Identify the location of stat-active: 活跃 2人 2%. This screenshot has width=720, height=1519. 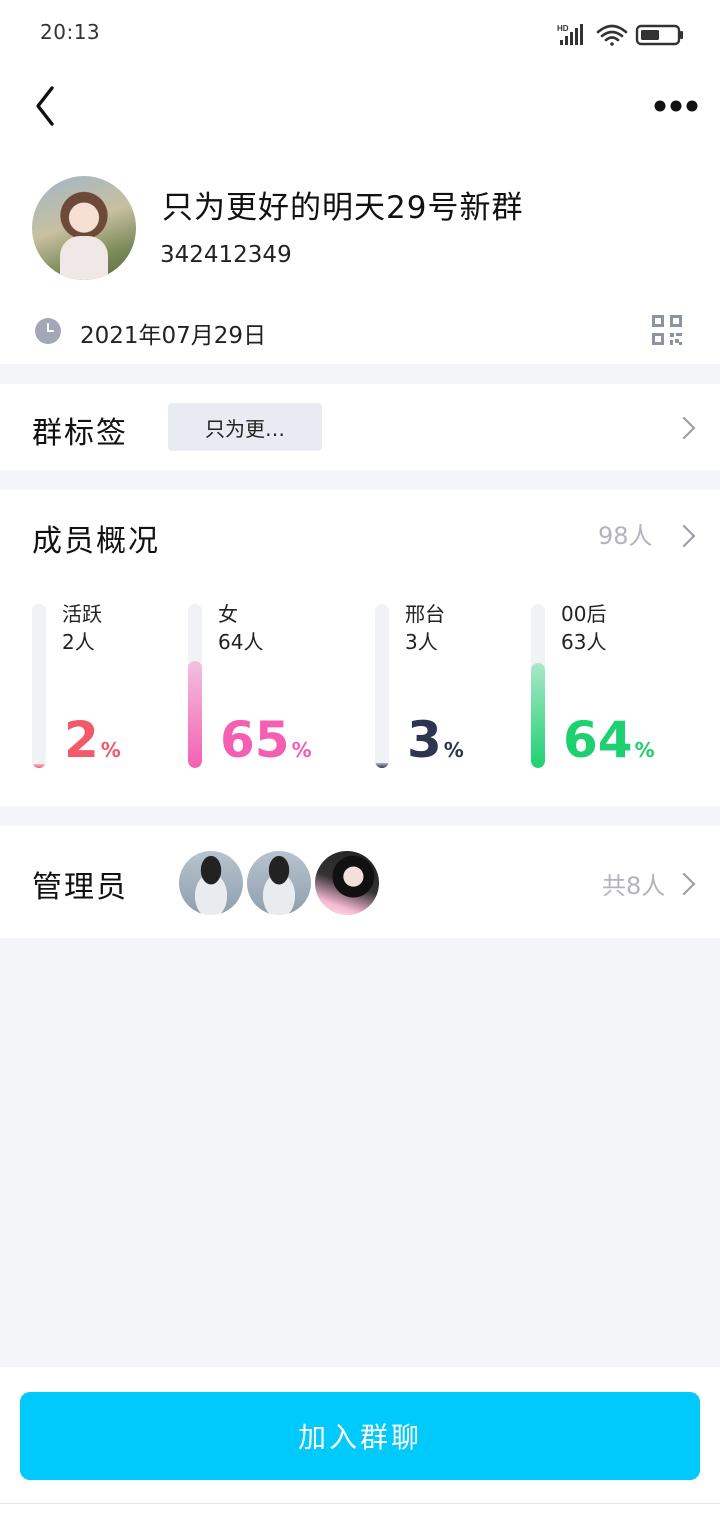
(102, 685).